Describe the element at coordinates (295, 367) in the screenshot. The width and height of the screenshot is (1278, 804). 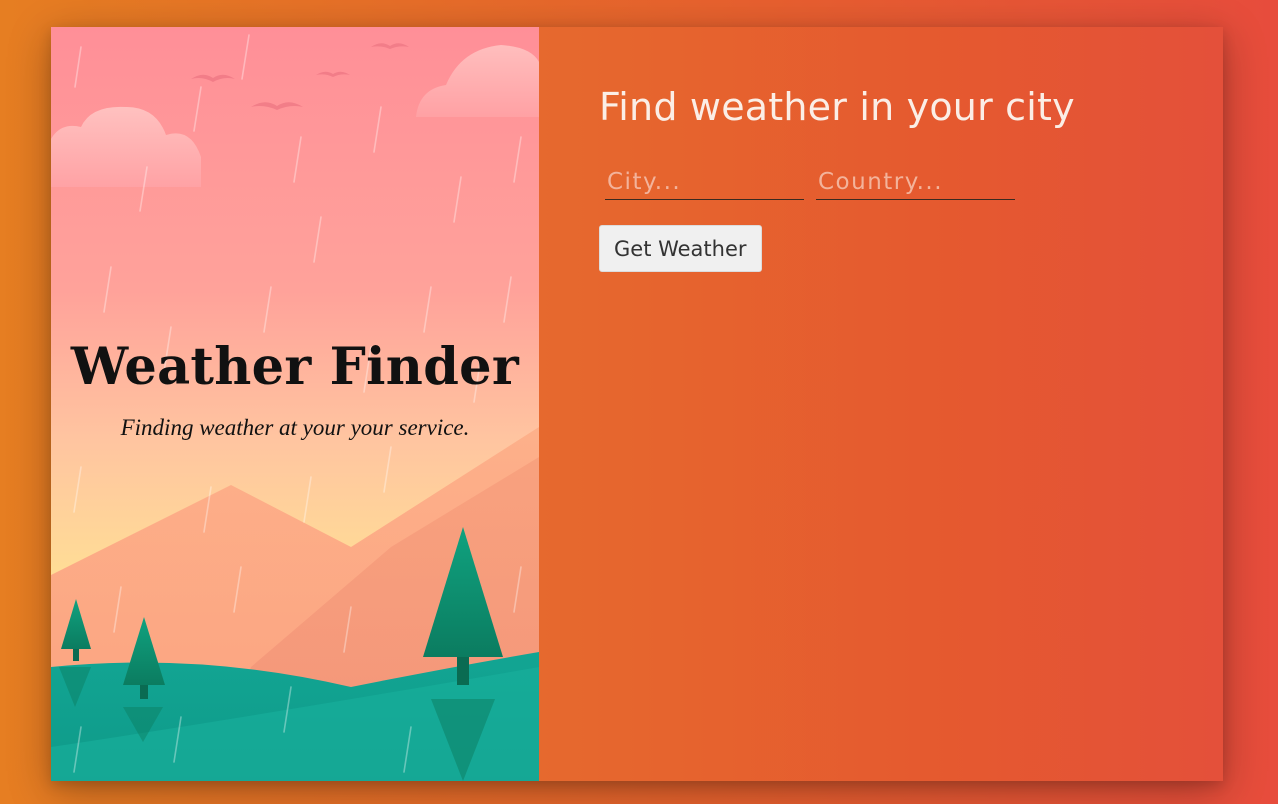
I see `app-title: Weather Finder` at that location.